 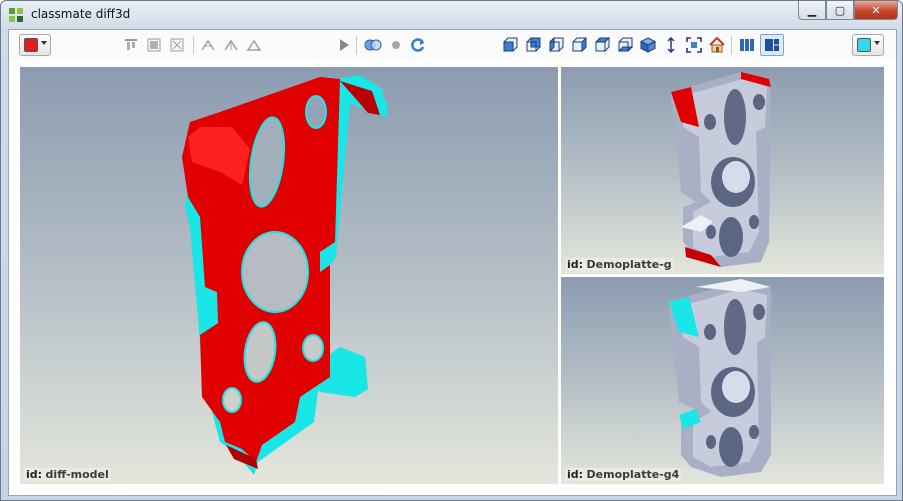 I want to click on demoplatte-g-render, so click(x=721, y=169).